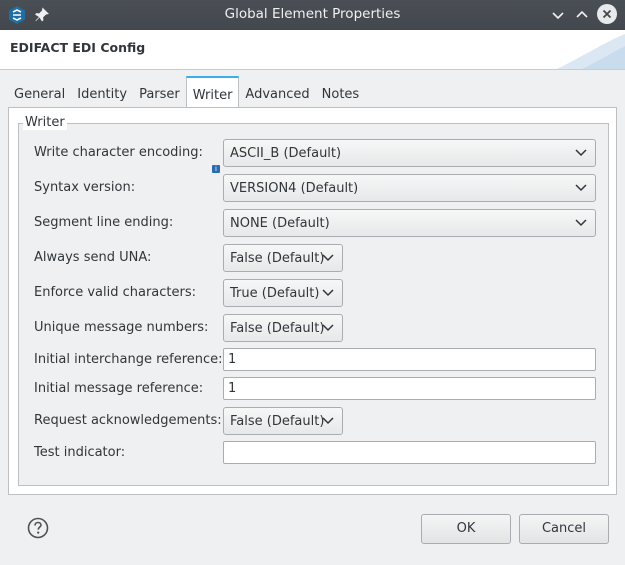 This screenshot has height=565, width=625. Describe the element at coordinates (102, 92) in the screenshot. I see `tab-identity: Identity` at that location.